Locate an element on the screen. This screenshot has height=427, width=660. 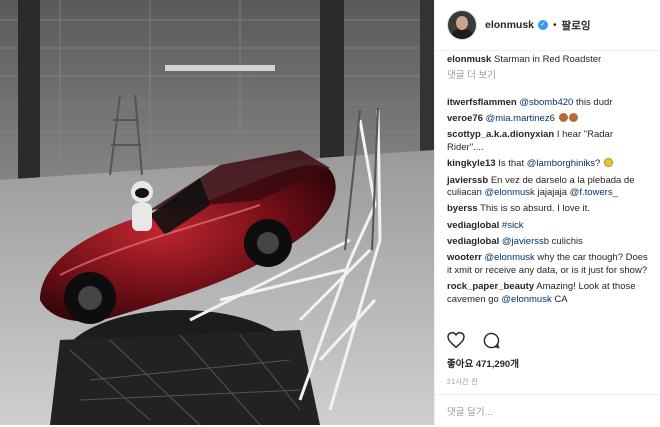
comment-mention: @f.towers_ is located at coordinates (594, 192).